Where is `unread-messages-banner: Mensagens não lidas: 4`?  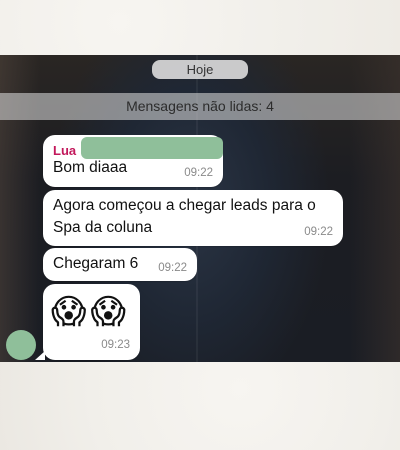
unread-messages-banner: Mensagens não lidas: 4 is located at coordinates (200, 106).